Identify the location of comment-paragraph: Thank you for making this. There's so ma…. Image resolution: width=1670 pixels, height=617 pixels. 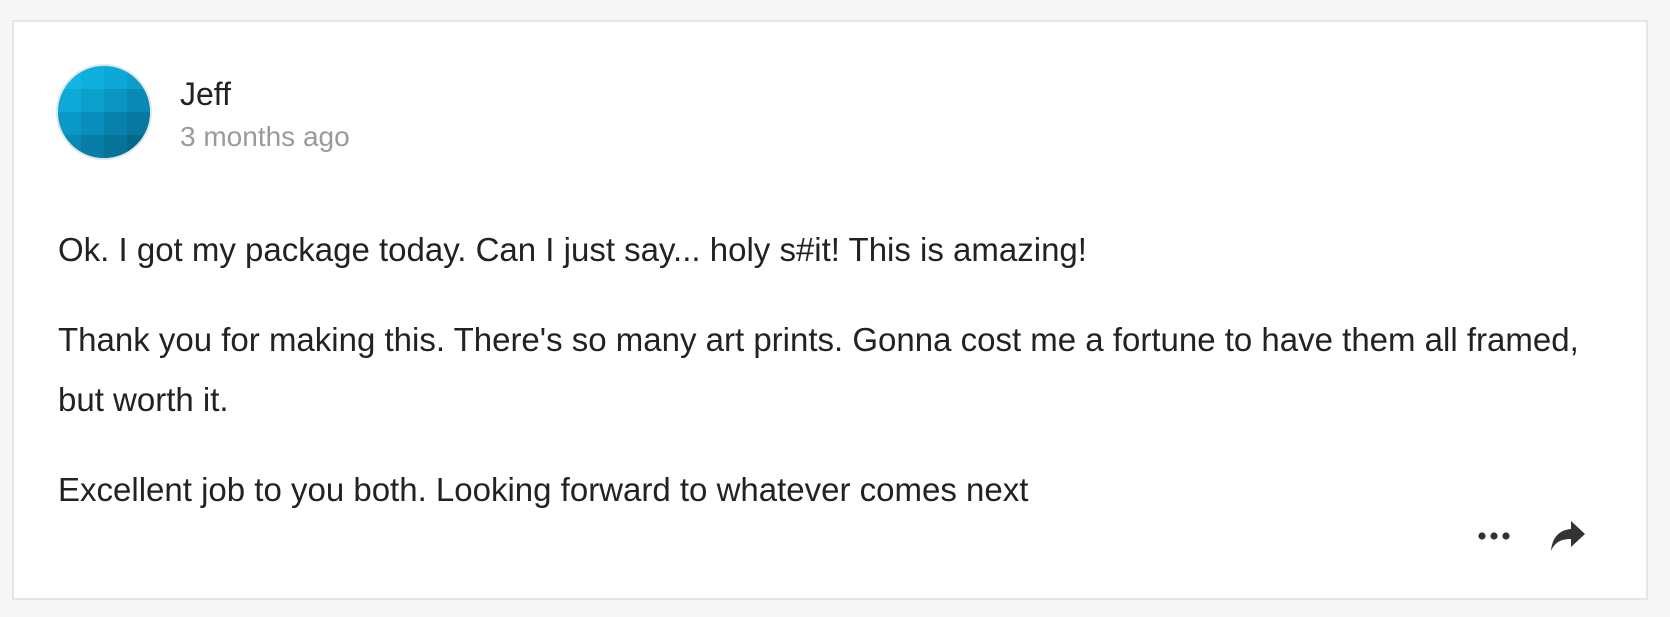
(818, 369).